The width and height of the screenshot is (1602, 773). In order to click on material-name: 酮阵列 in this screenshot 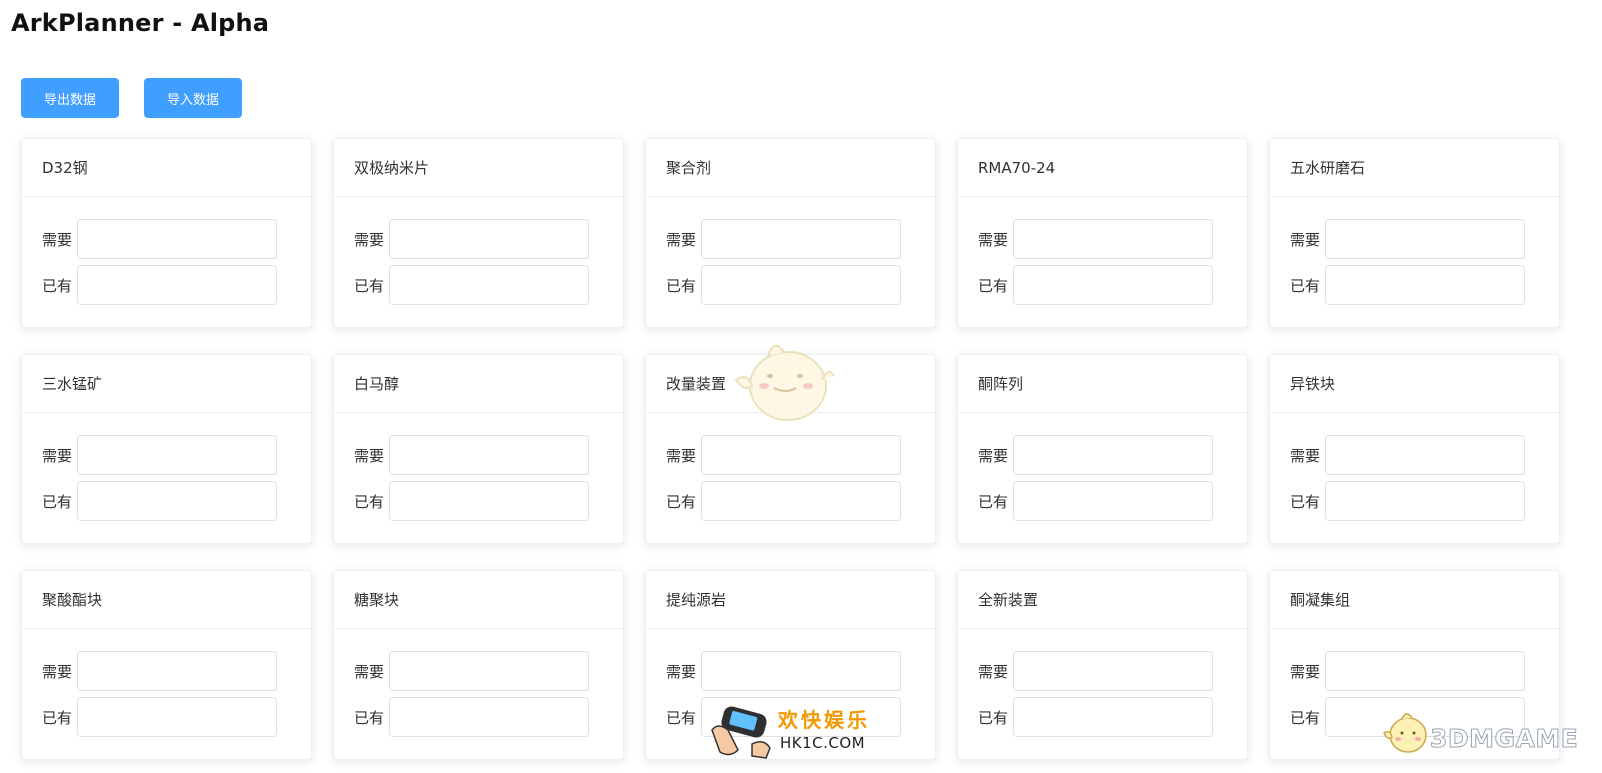, I will do `click(1001, 384)`.